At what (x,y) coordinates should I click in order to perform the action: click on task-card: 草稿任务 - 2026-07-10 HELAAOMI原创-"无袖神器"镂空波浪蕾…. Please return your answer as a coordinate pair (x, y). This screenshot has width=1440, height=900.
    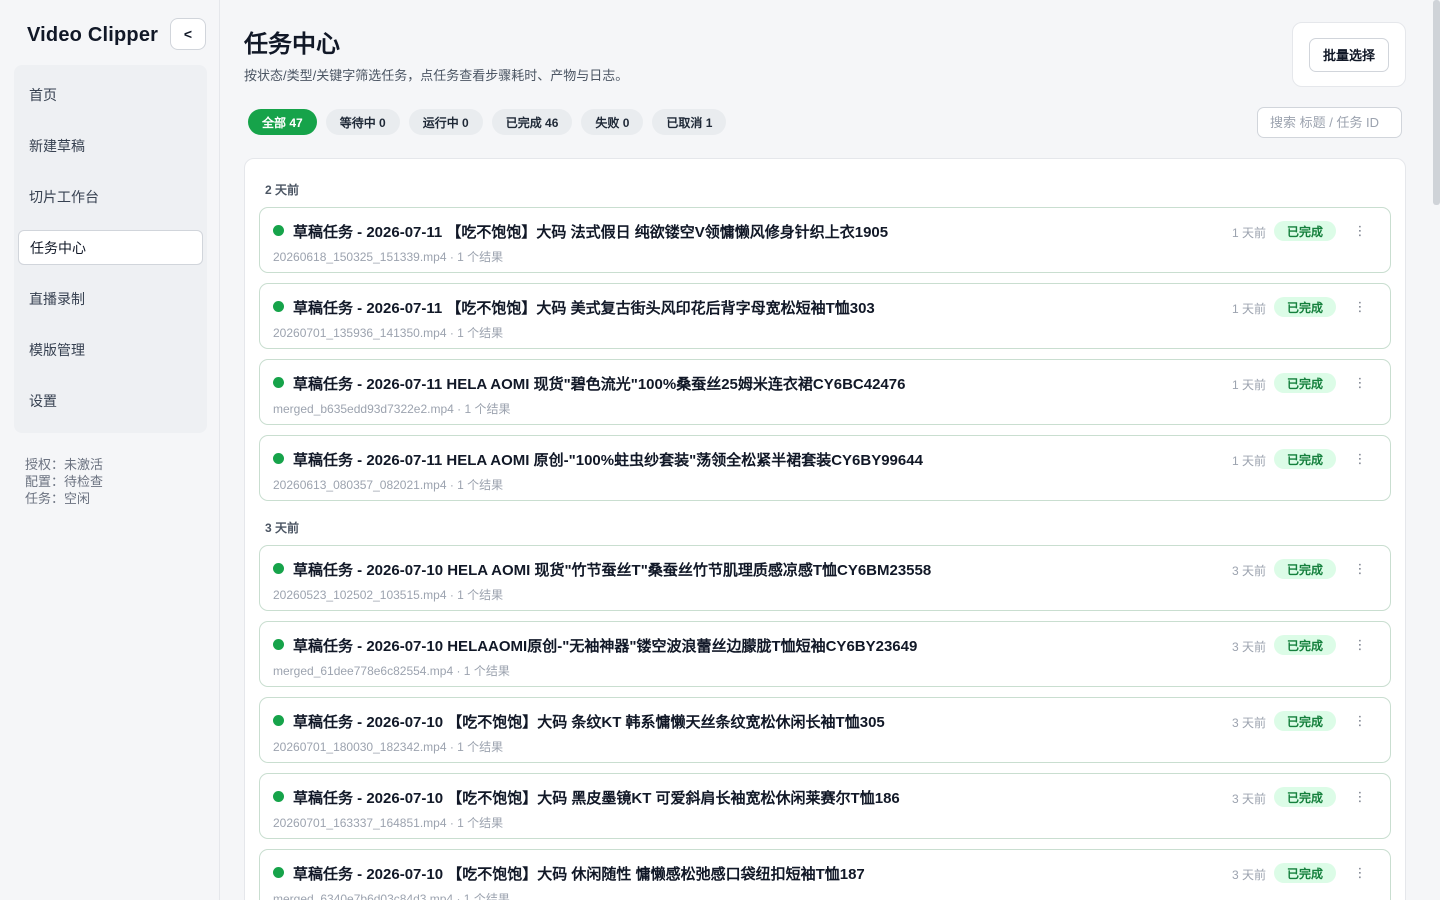
    Looking at the image, I should click on (825, 654).